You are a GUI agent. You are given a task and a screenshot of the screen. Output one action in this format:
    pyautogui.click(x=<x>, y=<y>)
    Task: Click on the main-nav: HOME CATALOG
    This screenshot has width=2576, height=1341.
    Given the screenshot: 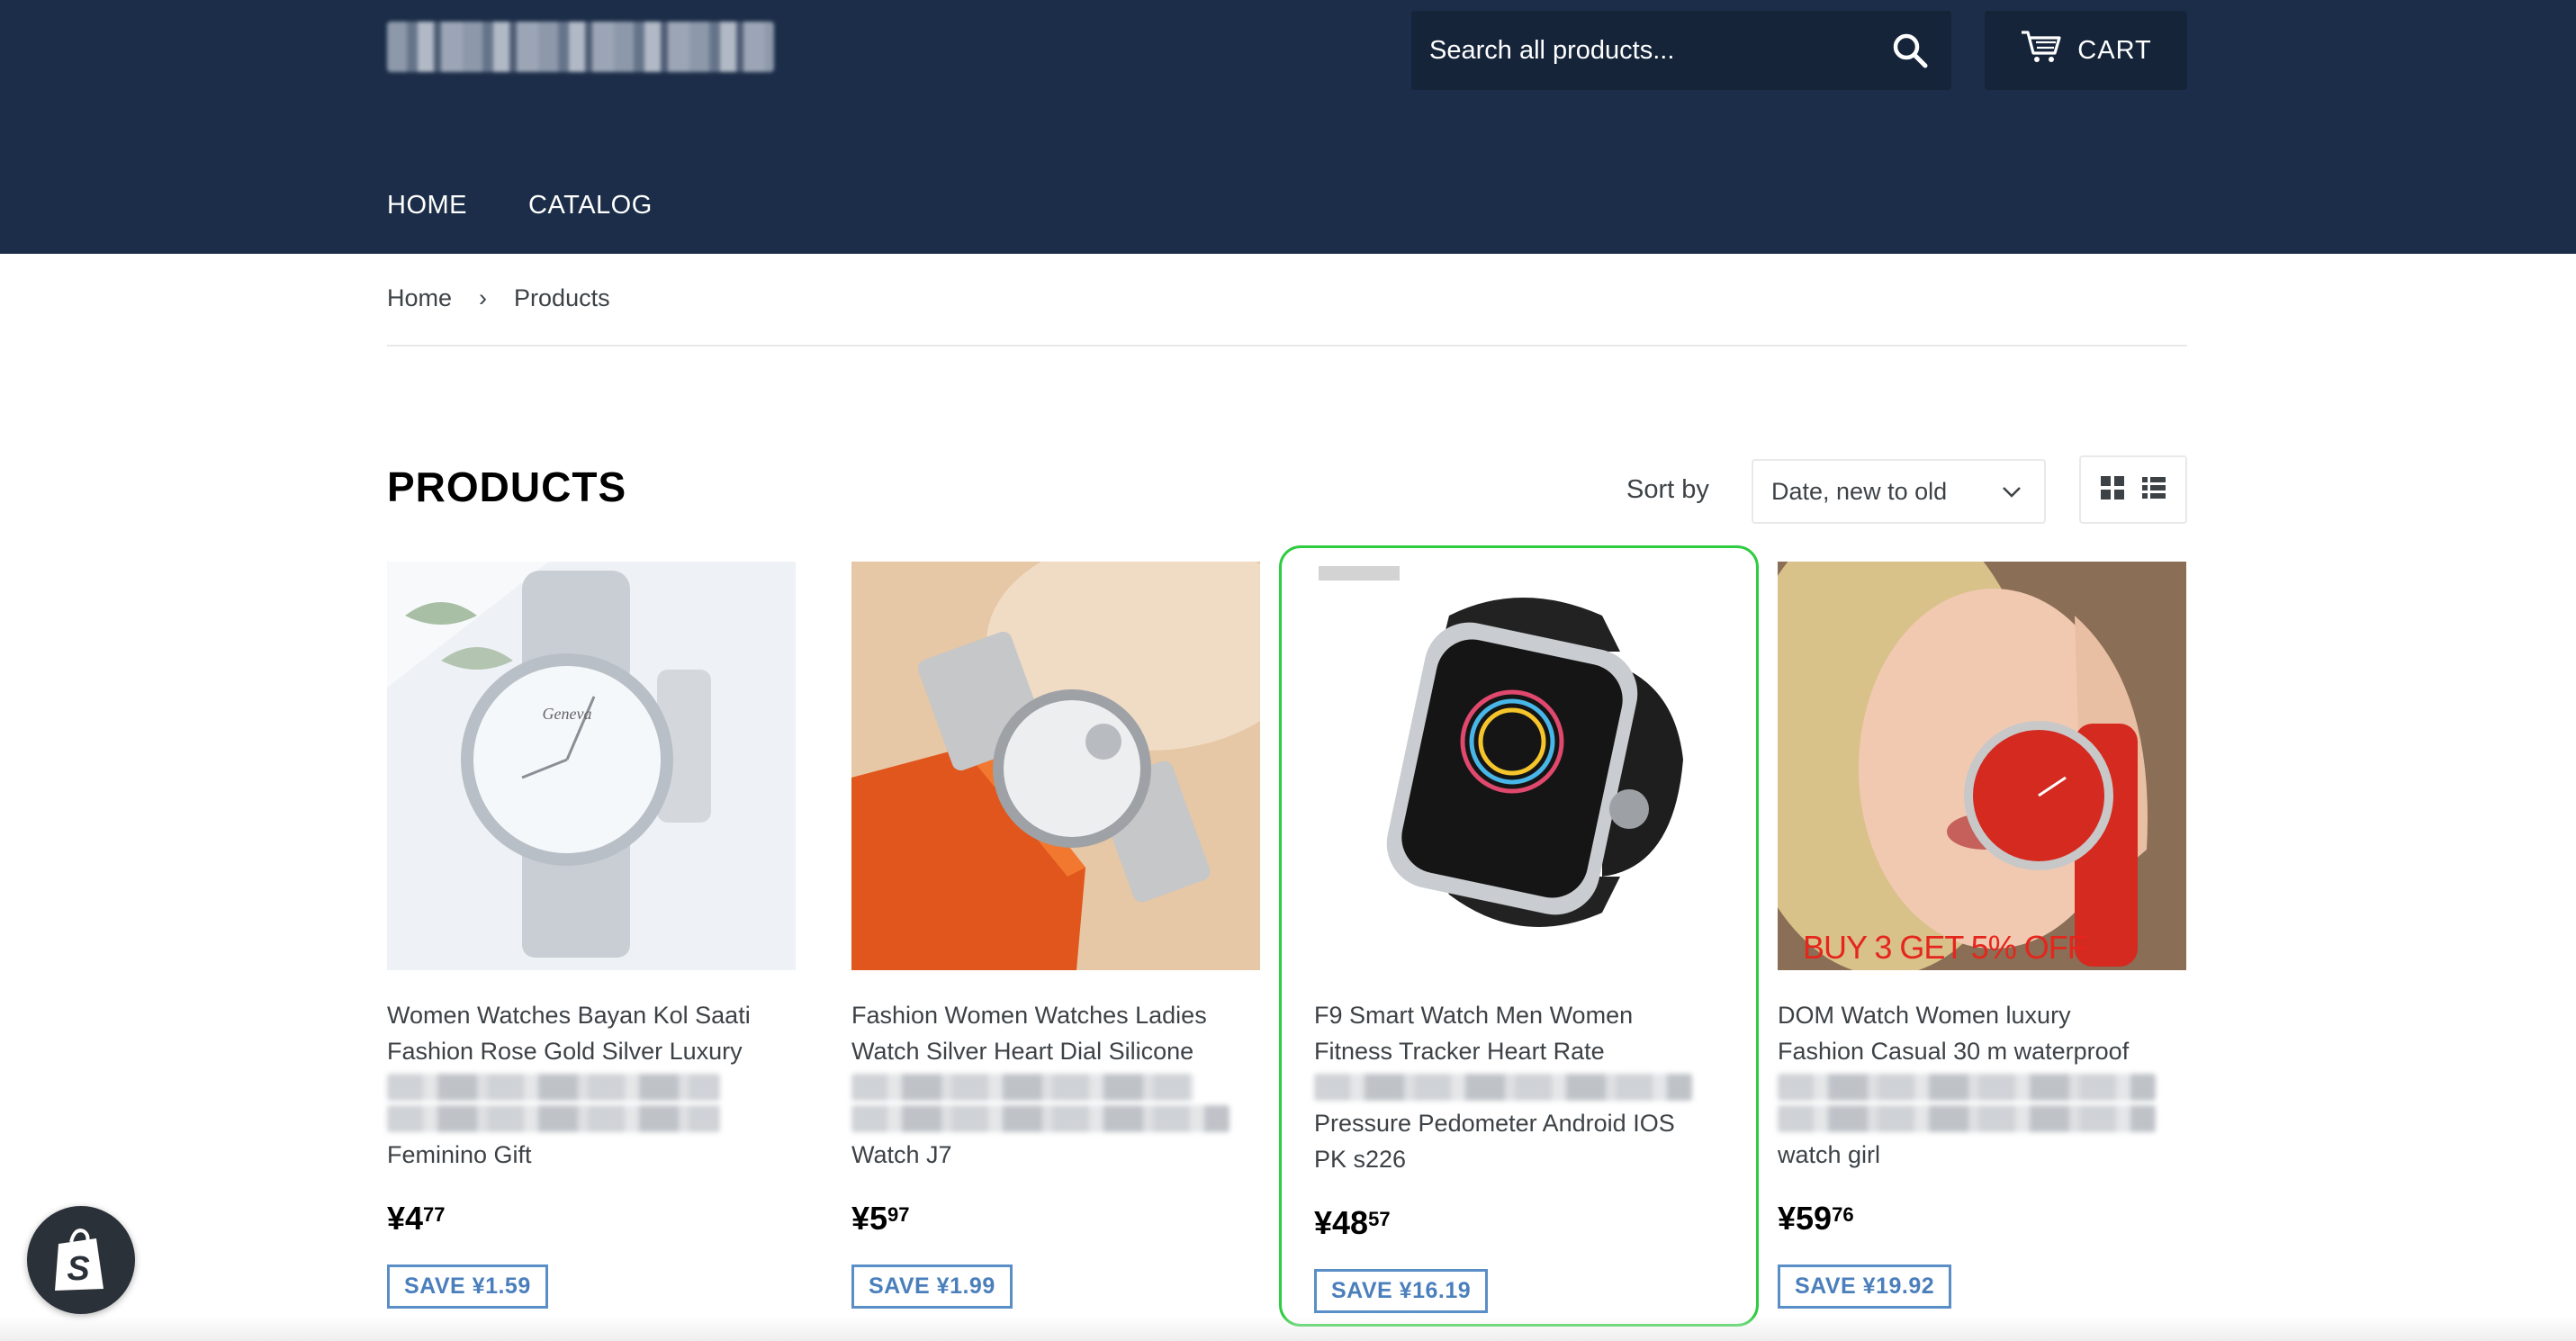 What is the action you would take?
    pyautogui.click(x=520, y=205)
    